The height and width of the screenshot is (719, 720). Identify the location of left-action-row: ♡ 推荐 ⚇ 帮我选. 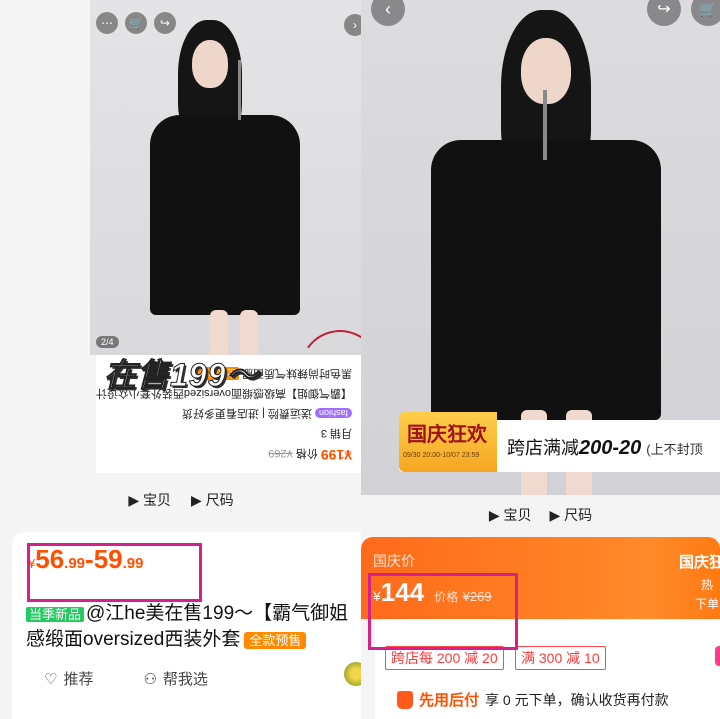
(126, 678).